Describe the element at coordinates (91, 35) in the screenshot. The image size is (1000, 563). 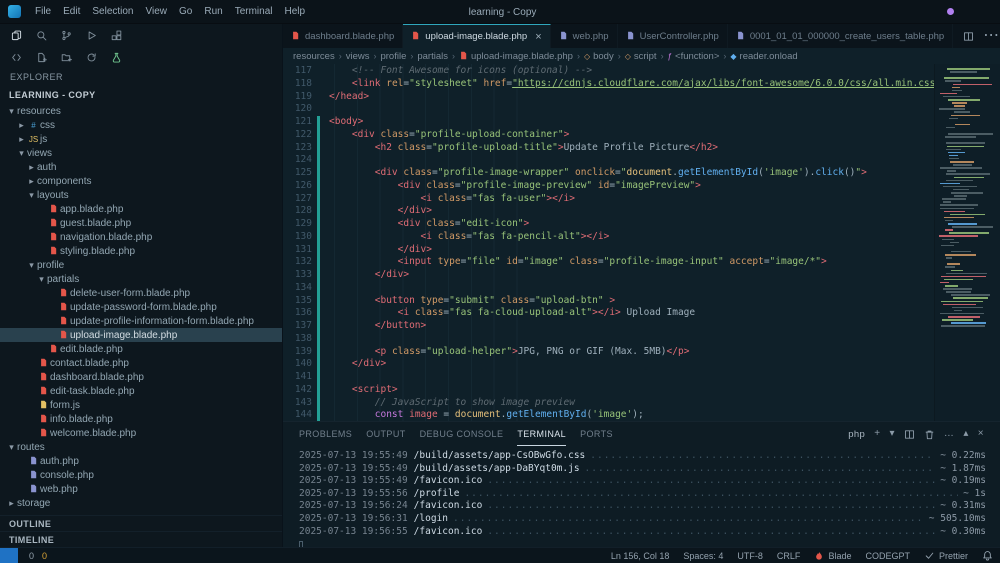
I see `run-debug-icon` at that location.